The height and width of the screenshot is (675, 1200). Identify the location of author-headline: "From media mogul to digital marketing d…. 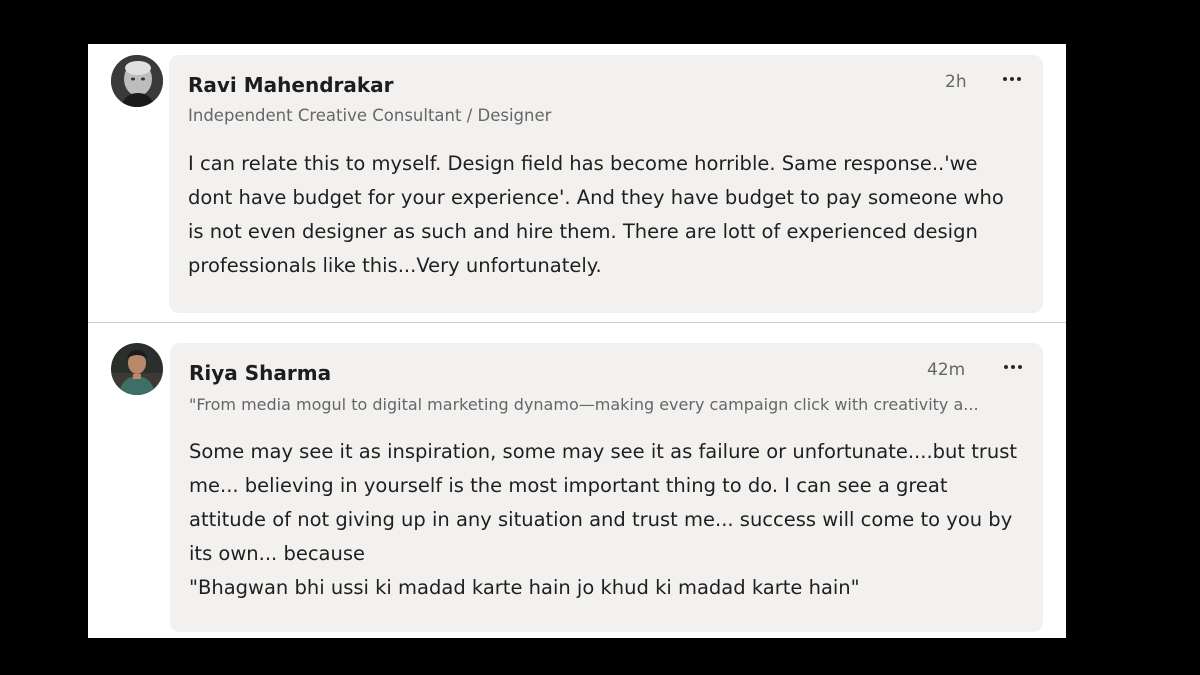
(584, 404).